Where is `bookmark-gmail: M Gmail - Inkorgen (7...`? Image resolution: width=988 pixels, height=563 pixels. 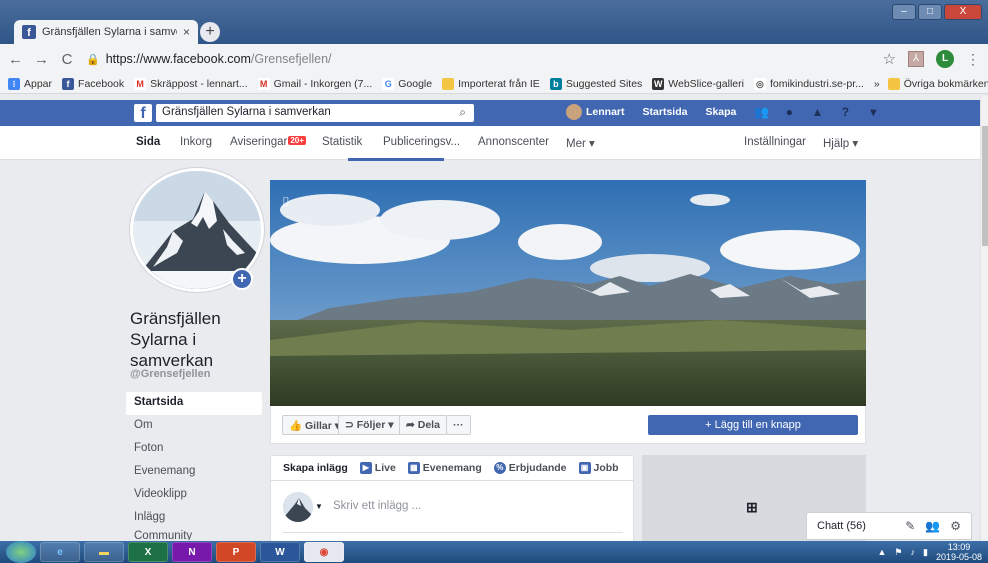
bookmark-gmail: M Gmail - Inkorgen (7... is located at coordinates (314, 83).